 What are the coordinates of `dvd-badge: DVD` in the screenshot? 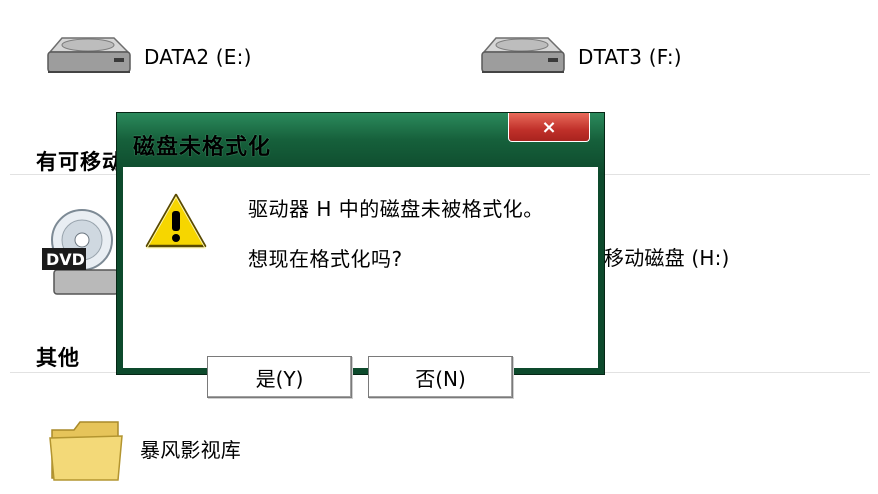 It's located at (65, 259).